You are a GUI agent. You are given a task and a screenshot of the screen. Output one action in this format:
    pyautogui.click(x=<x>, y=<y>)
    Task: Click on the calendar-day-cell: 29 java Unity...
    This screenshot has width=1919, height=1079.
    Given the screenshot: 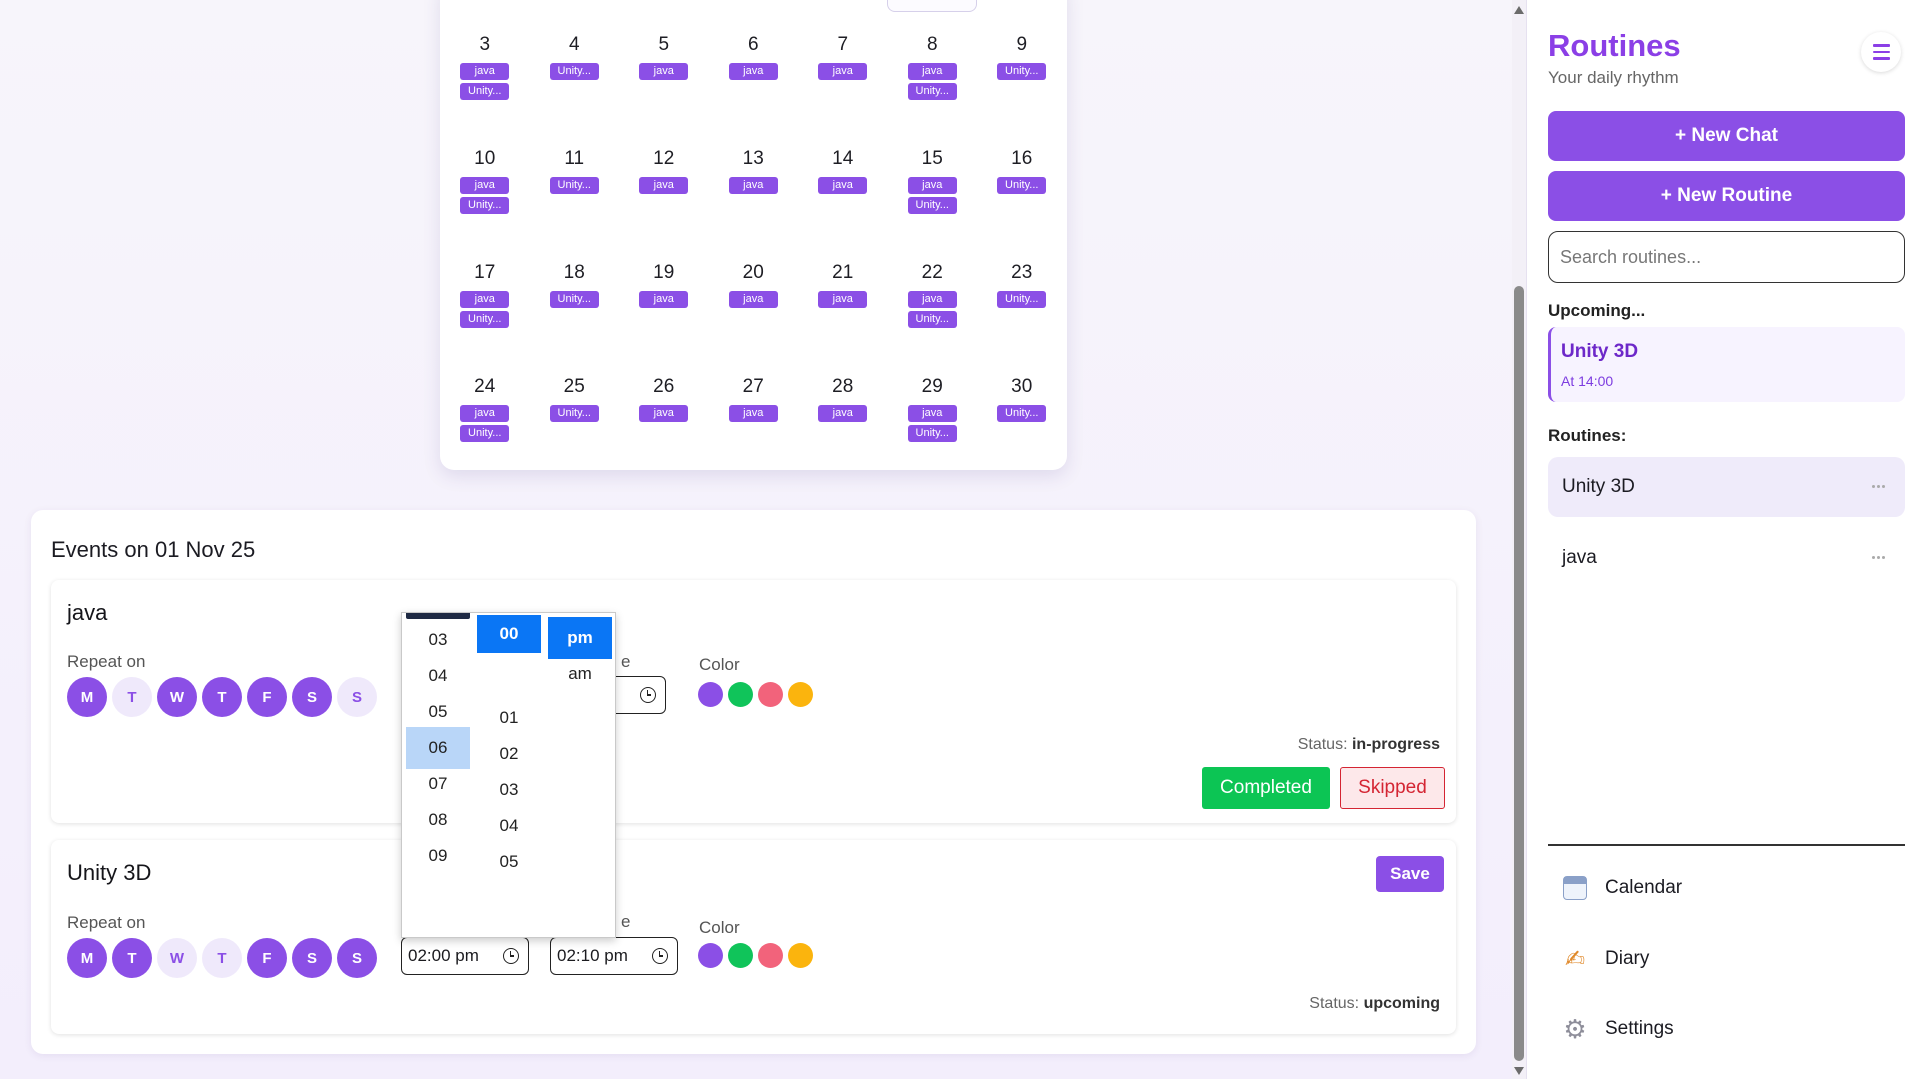 What is the action you would take?
    pyautogui.click(x=933, y=433)
    